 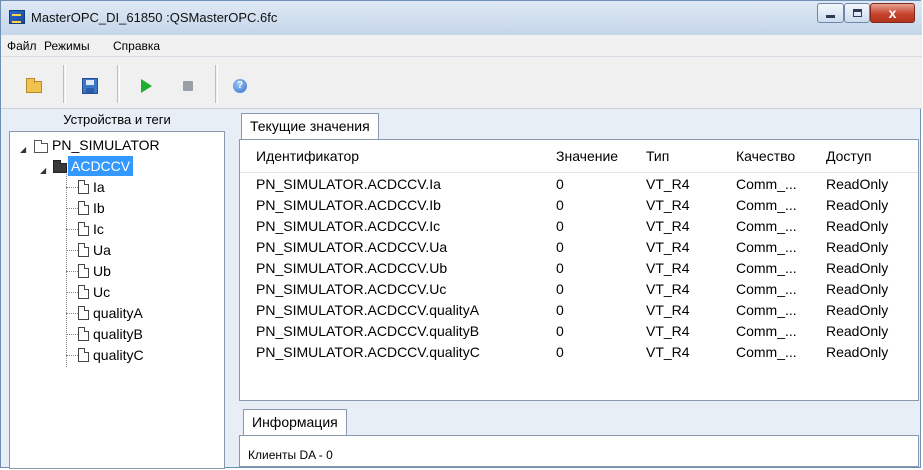 What do you see at coordinates (102, 250) in the screenshot?
I see `tree-node-tag: Ua` at bounding box center [102, 250].